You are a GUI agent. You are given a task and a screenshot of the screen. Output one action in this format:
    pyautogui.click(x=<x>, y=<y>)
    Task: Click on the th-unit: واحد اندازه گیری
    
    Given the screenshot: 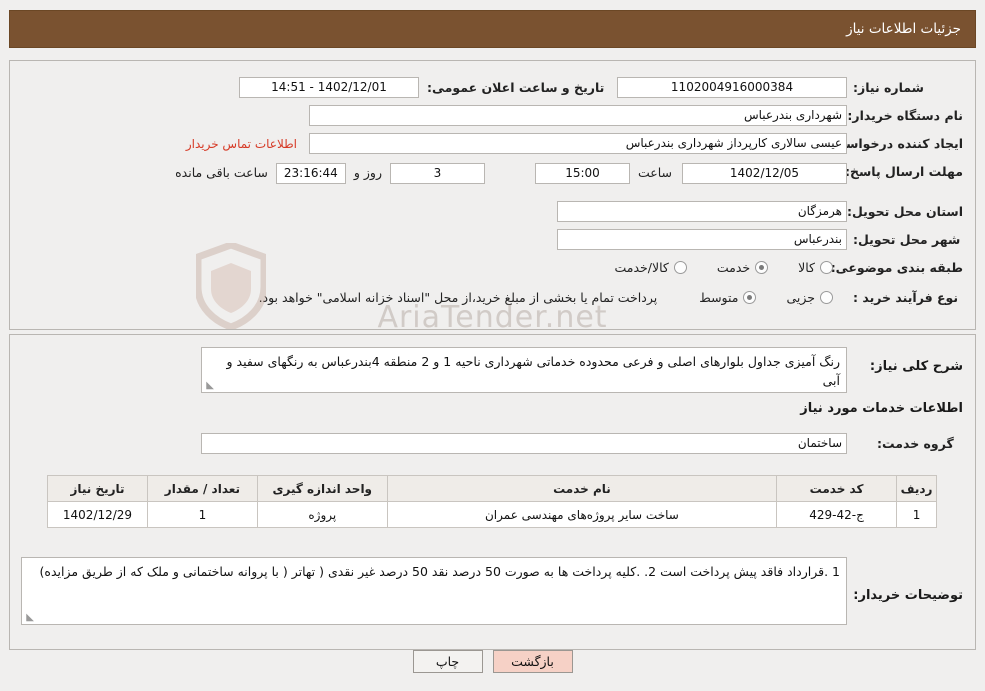 What is the action you would take?
    pyautogui.click(x=322, y=488)
    